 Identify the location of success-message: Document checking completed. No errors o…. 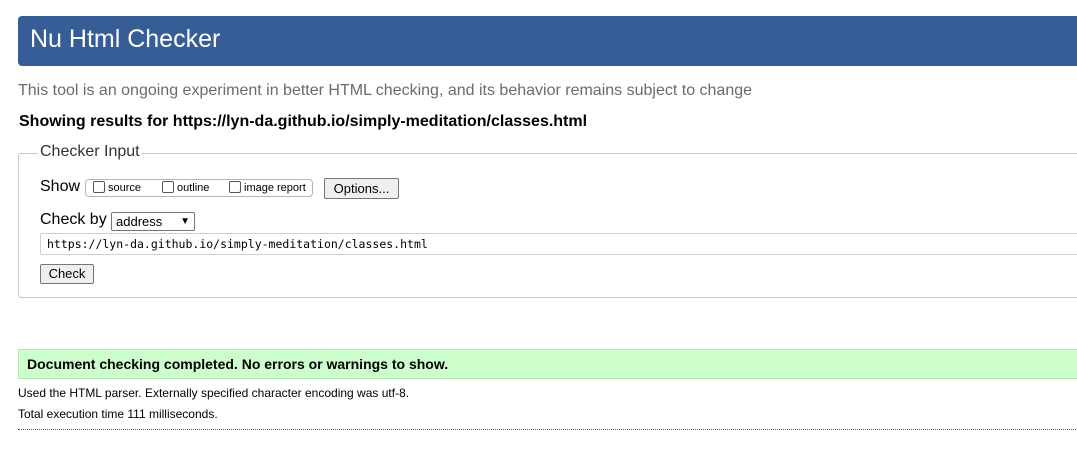
(547, 364).